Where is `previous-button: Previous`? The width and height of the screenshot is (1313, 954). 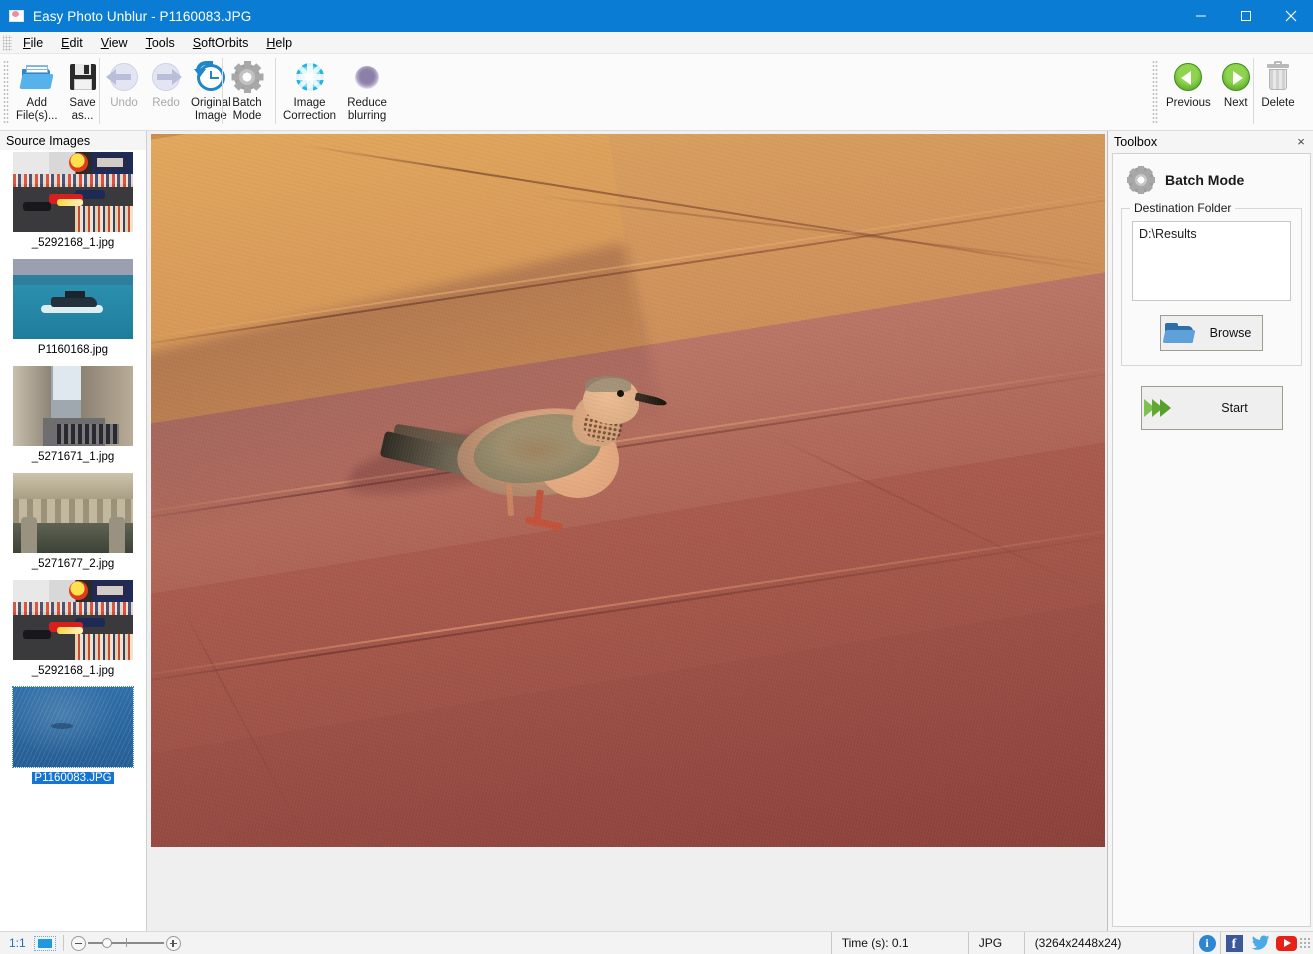 previous-button: Previous is located at coordinates (1188, 83).